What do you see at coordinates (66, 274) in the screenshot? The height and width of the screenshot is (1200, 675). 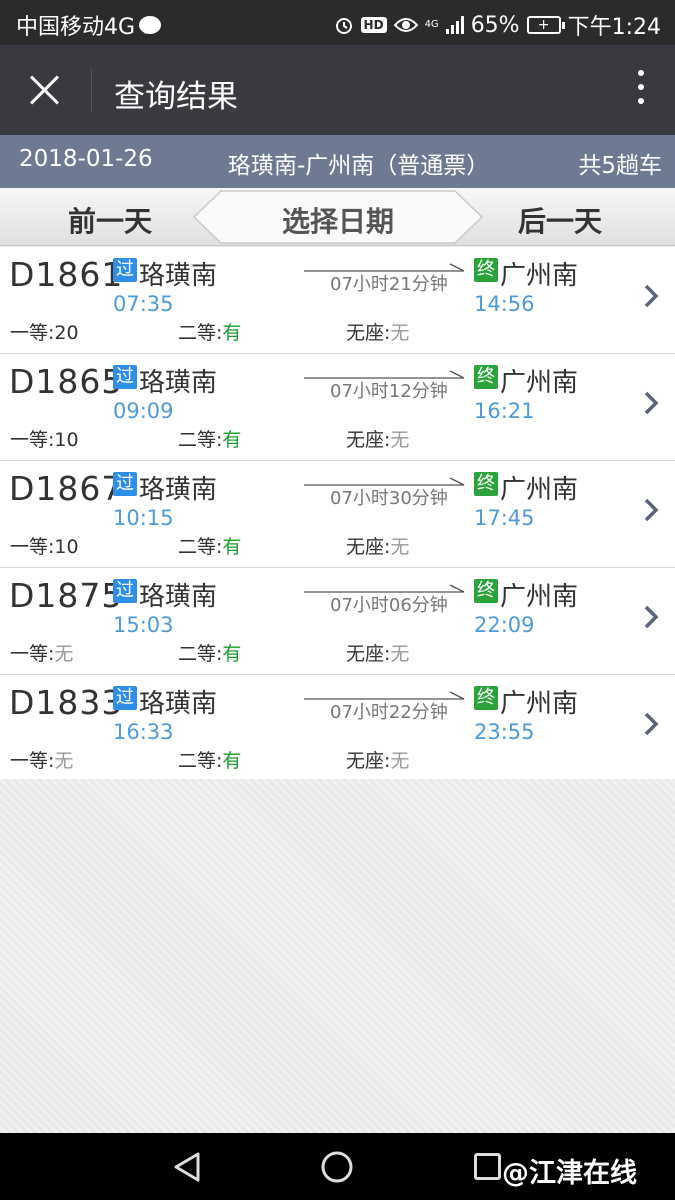 I see `train-number: D1861` at bounding box center [66, 274].